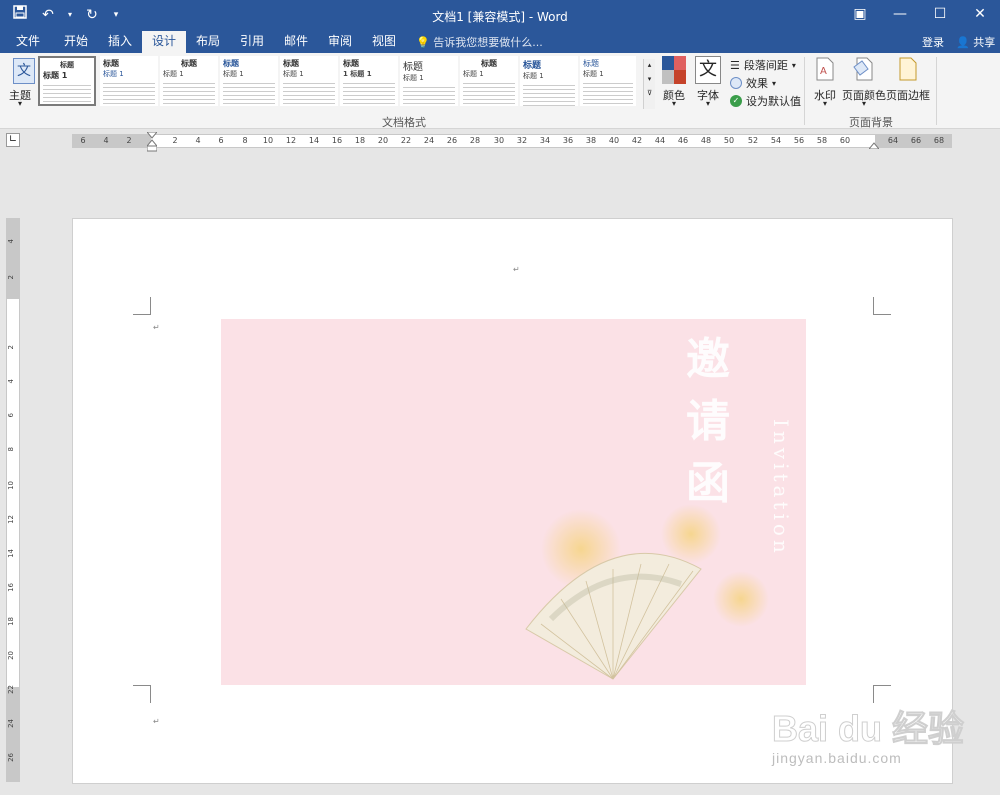 The width and height of the screenshot is (1000, 795). I want to click on ruler-top-margin, so click(13, 259).